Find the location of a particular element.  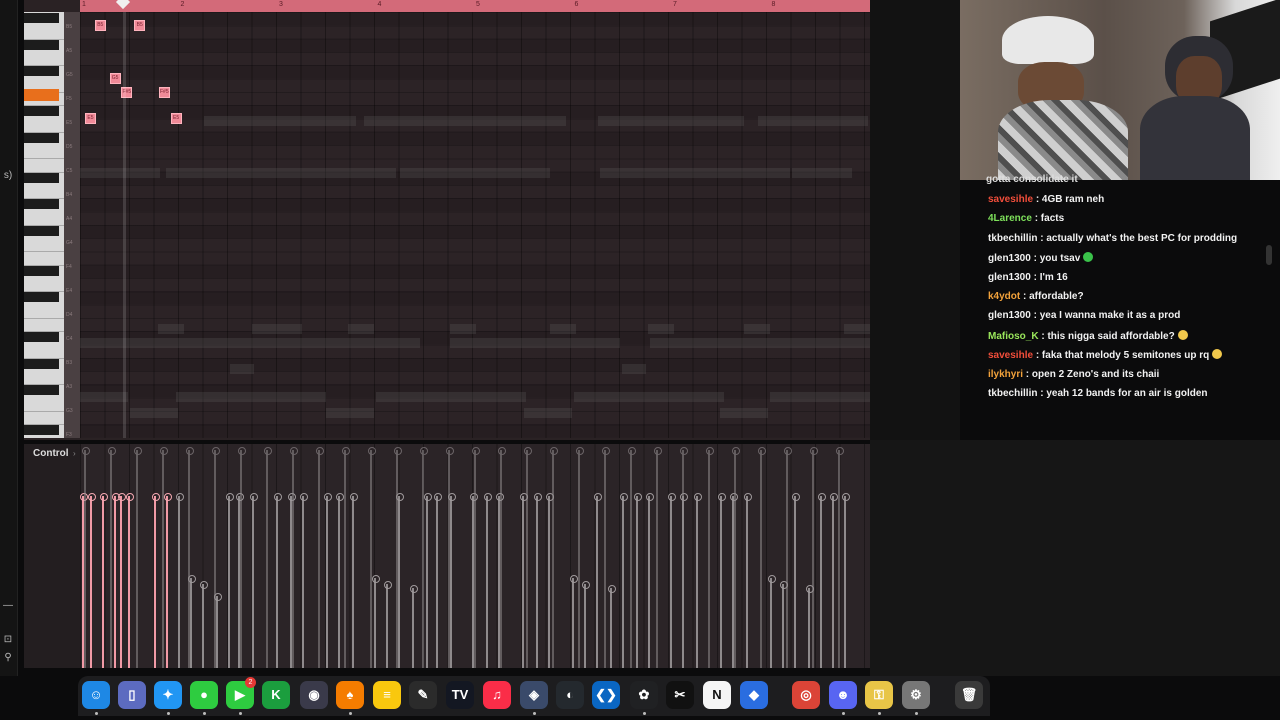

keynote-k-icon: K is located at coordinates (276, 695).